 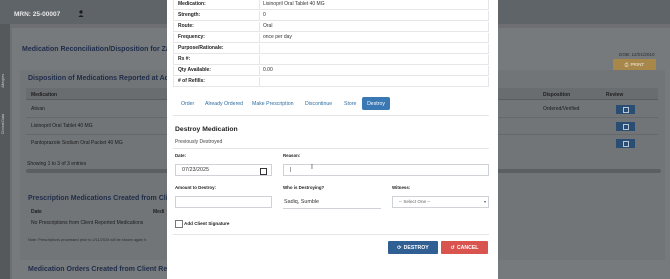 I want to click on date-label: Date:, so click(x=180, y=155).